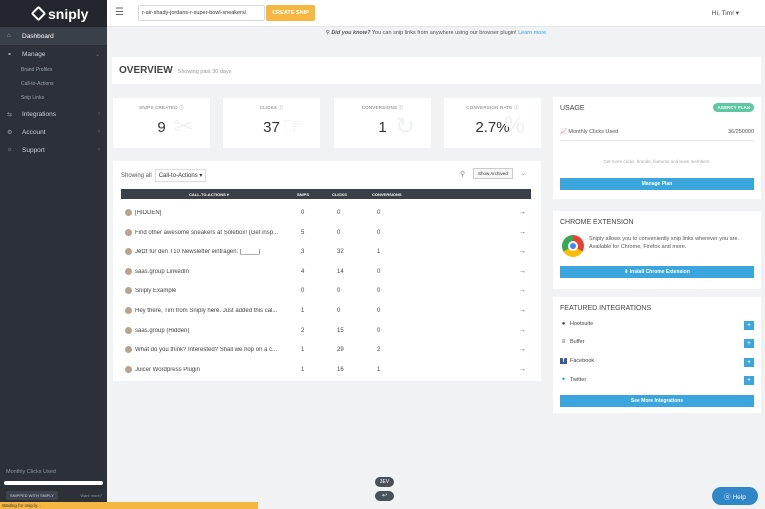 The width and height of the screenshot is (765, 509). I want to click on table-row: saas.group LinkedIn 4 14 0 →, so click(326, 274).